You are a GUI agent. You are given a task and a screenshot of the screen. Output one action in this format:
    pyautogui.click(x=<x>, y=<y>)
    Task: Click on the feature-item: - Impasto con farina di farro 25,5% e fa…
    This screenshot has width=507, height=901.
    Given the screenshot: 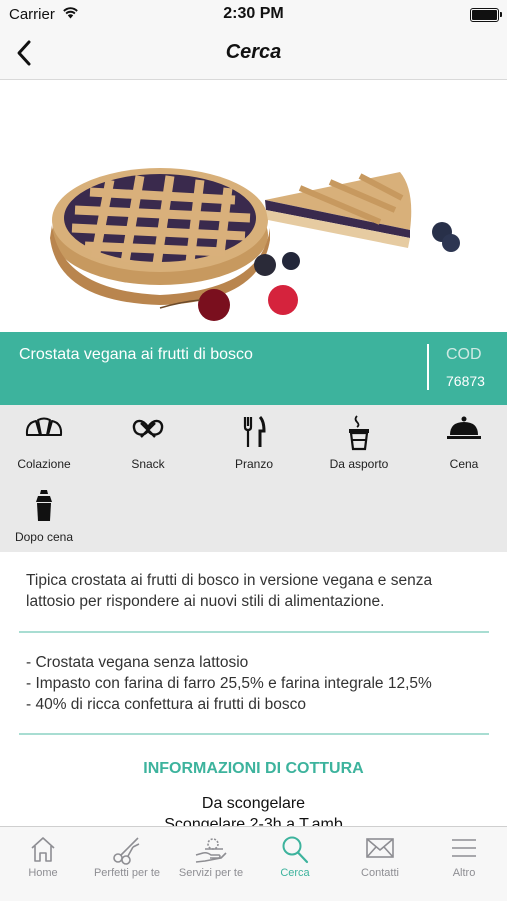 What is the action you would take?
    pyautogui.click(x=229, y=683)
    